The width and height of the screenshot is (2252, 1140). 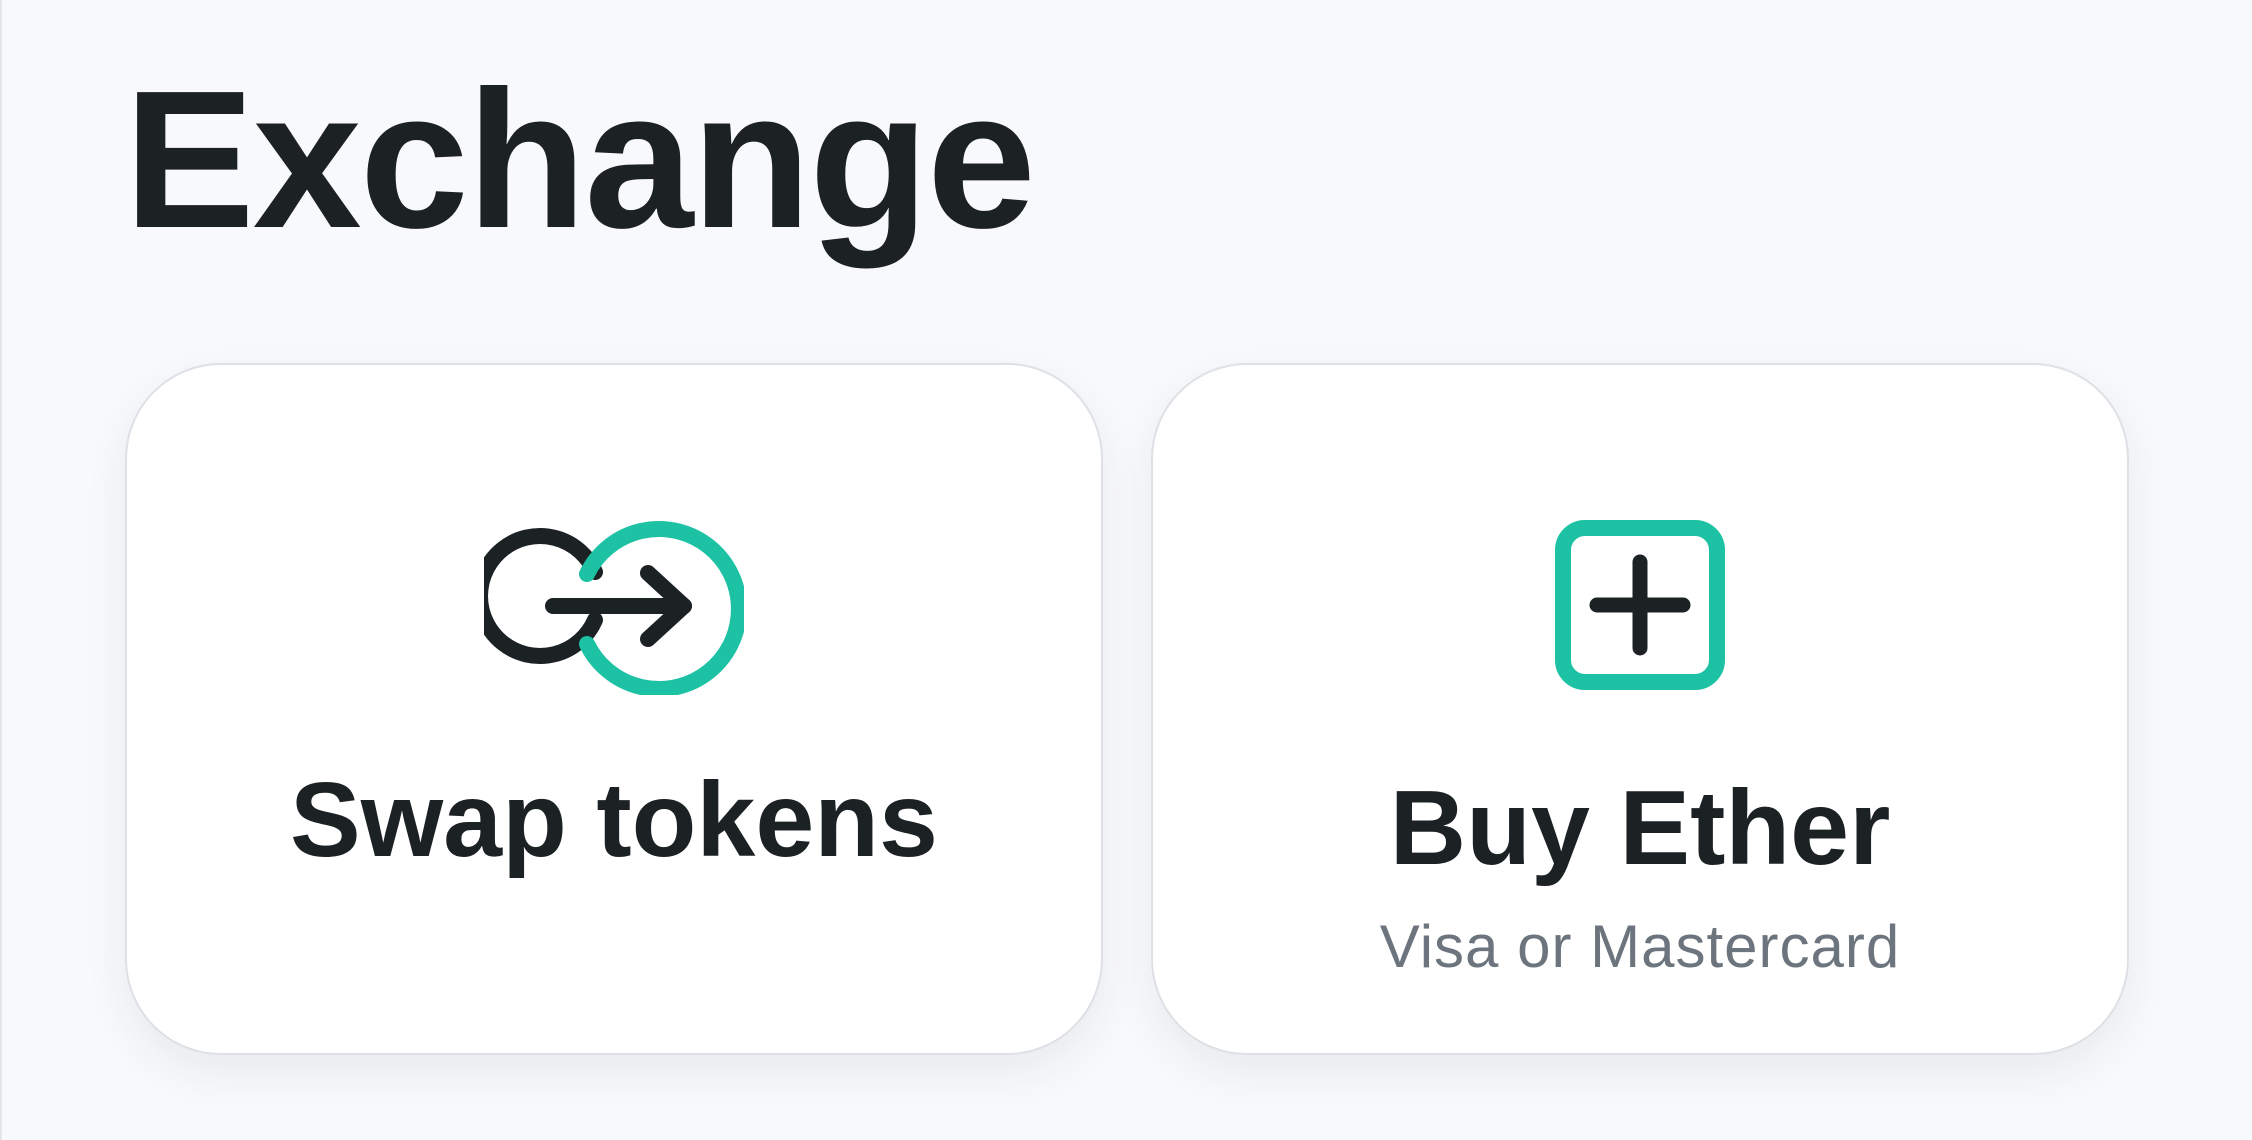 What do you see at coordinates (614, 820) in the screenshot?
I see `swap-tokens-label: Swap tokens` at bounding box center [614, 820].